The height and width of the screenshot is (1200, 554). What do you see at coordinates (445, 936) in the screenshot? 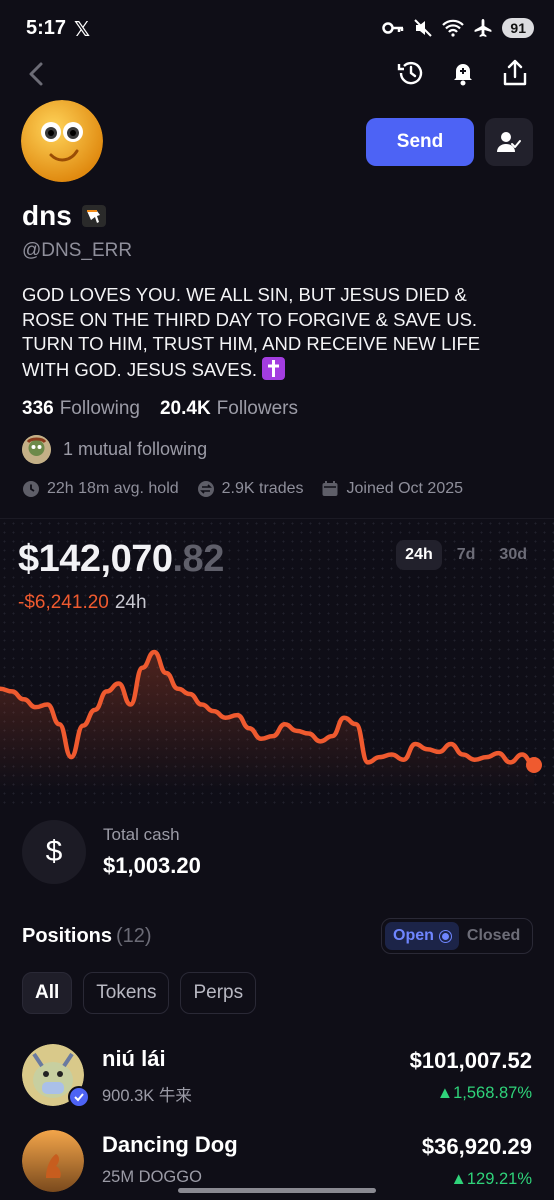
I see `live-dot-icon` at bounding box center [445, 936].